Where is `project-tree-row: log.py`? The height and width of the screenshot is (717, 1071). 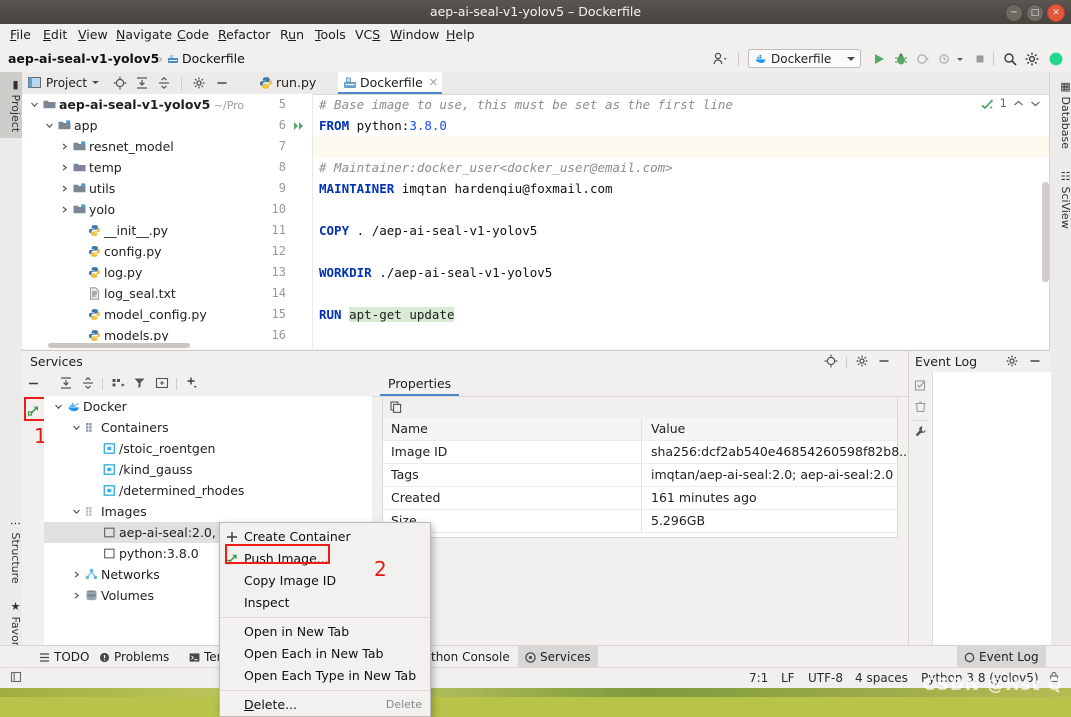
project-tree-row: log.py is located at coordinates (136, 272).